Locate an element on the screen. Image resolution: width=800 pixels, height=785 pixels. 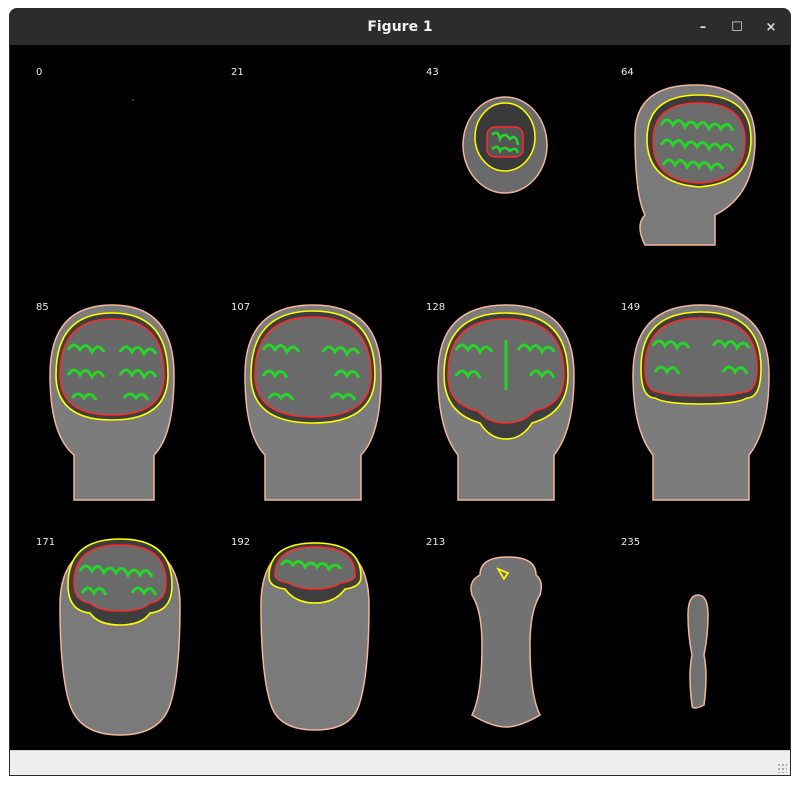
slice-label: 0 is located at coordinates (39, 72).